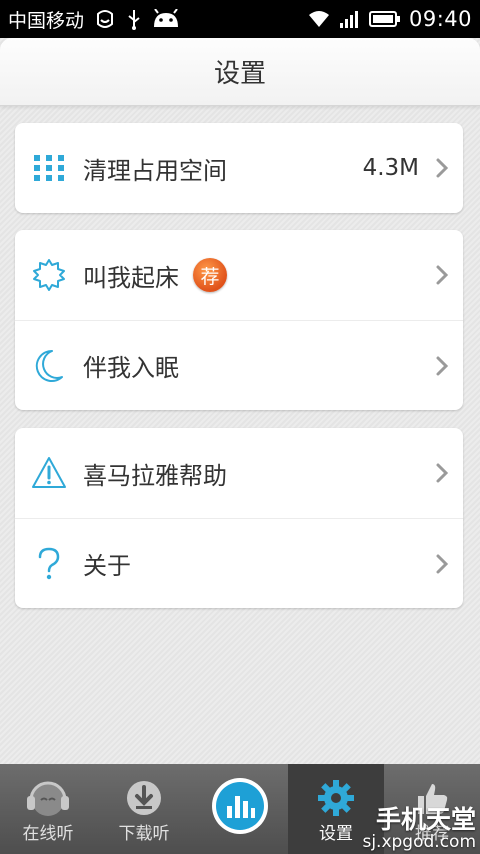 This screenshot has width=480, height=854. Describe the element at coordinates (390, 168) in the screenshot. I see `cache-size-value: 4.3M` at that location.